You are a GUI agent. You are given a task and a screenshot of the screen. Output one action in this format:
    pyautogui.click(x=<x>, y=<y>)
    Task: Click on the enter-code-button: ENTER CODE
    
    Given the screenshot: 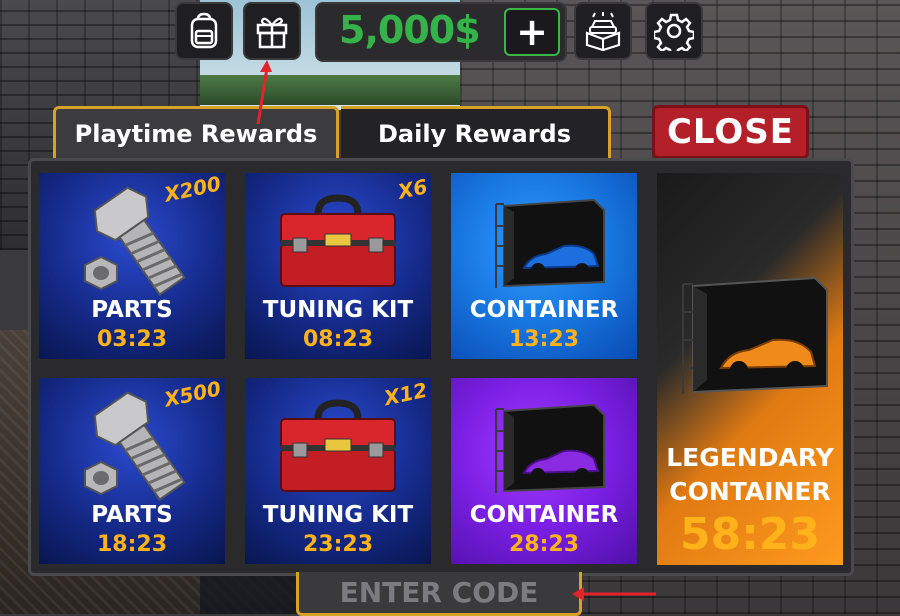 What is the action you would take?
    pyautogui.click(x=439, y=594)
    